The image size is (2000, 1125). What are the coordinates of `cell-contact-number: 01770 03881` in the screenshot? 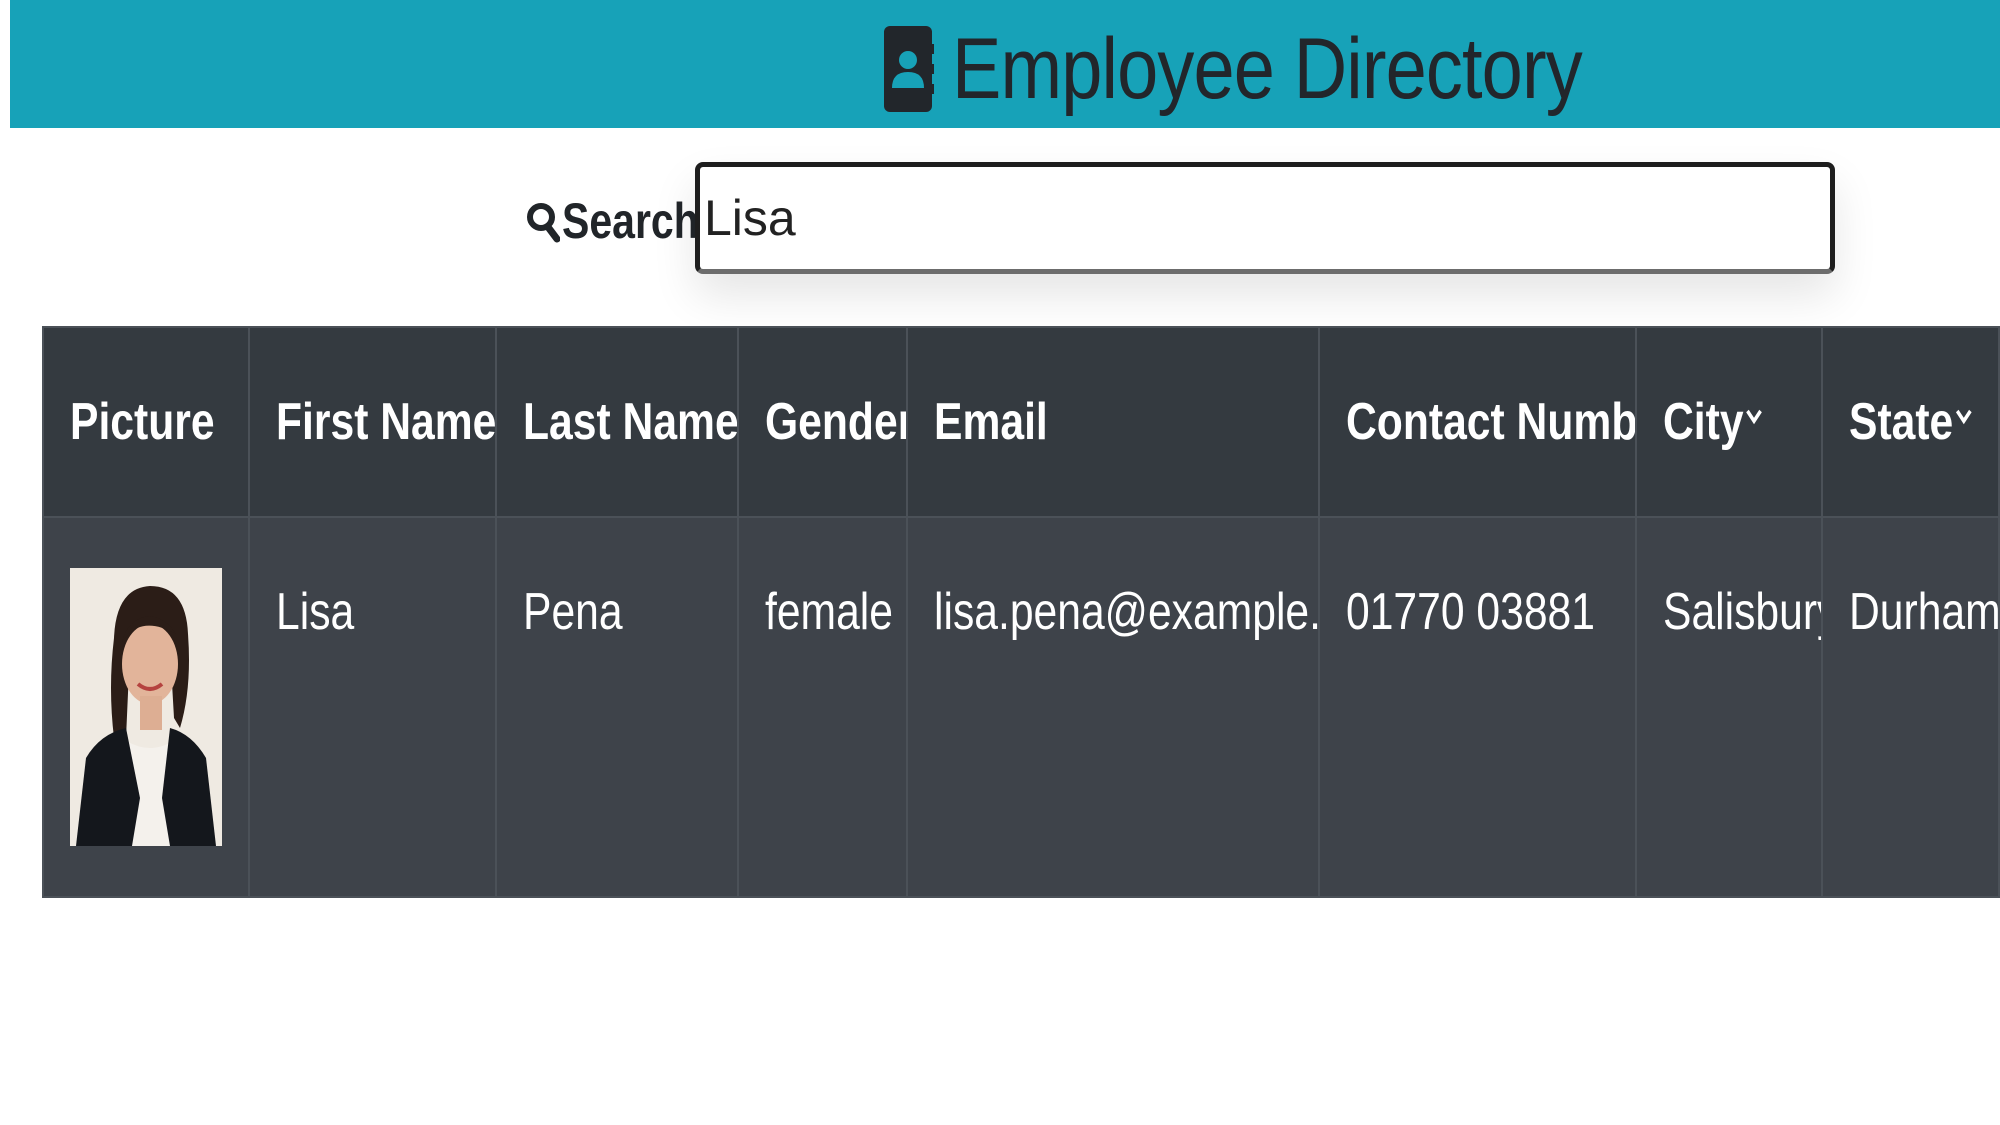 It's located at (1477, 707).